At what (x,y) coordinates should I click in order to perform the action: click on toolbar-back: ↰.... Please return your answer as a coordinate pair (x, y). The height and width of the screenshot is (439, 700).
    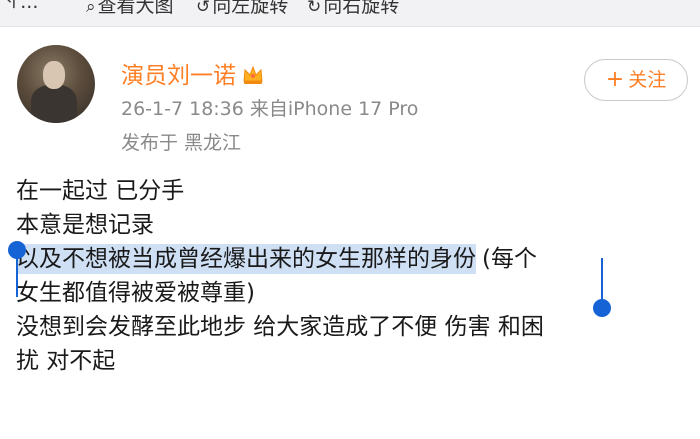
    Looking at the image, I should click on (21, 6).